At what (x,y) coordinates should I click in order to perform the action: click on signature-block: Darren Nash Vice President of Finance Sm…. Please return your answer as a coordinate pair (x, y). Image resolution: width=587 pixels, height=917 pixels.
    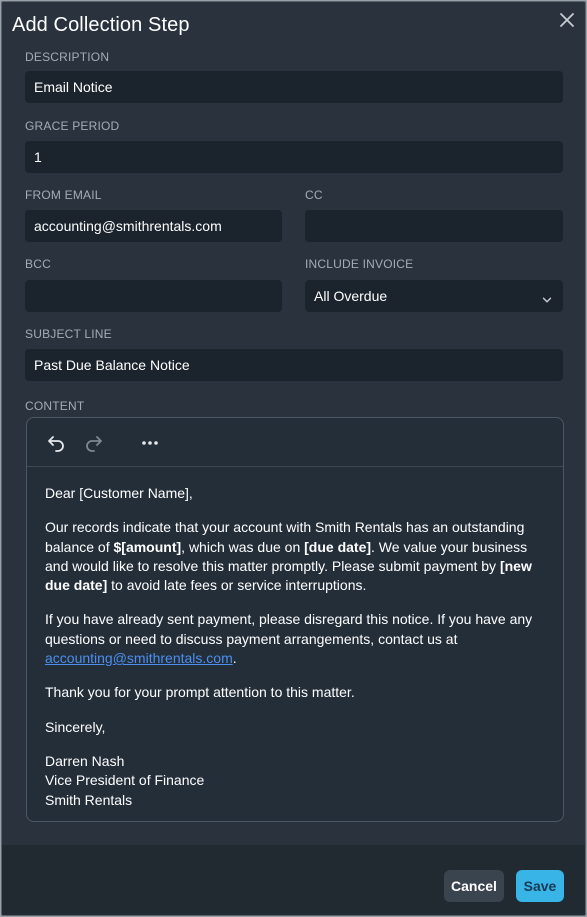
    Looking at the image, I should click on (295, 781).